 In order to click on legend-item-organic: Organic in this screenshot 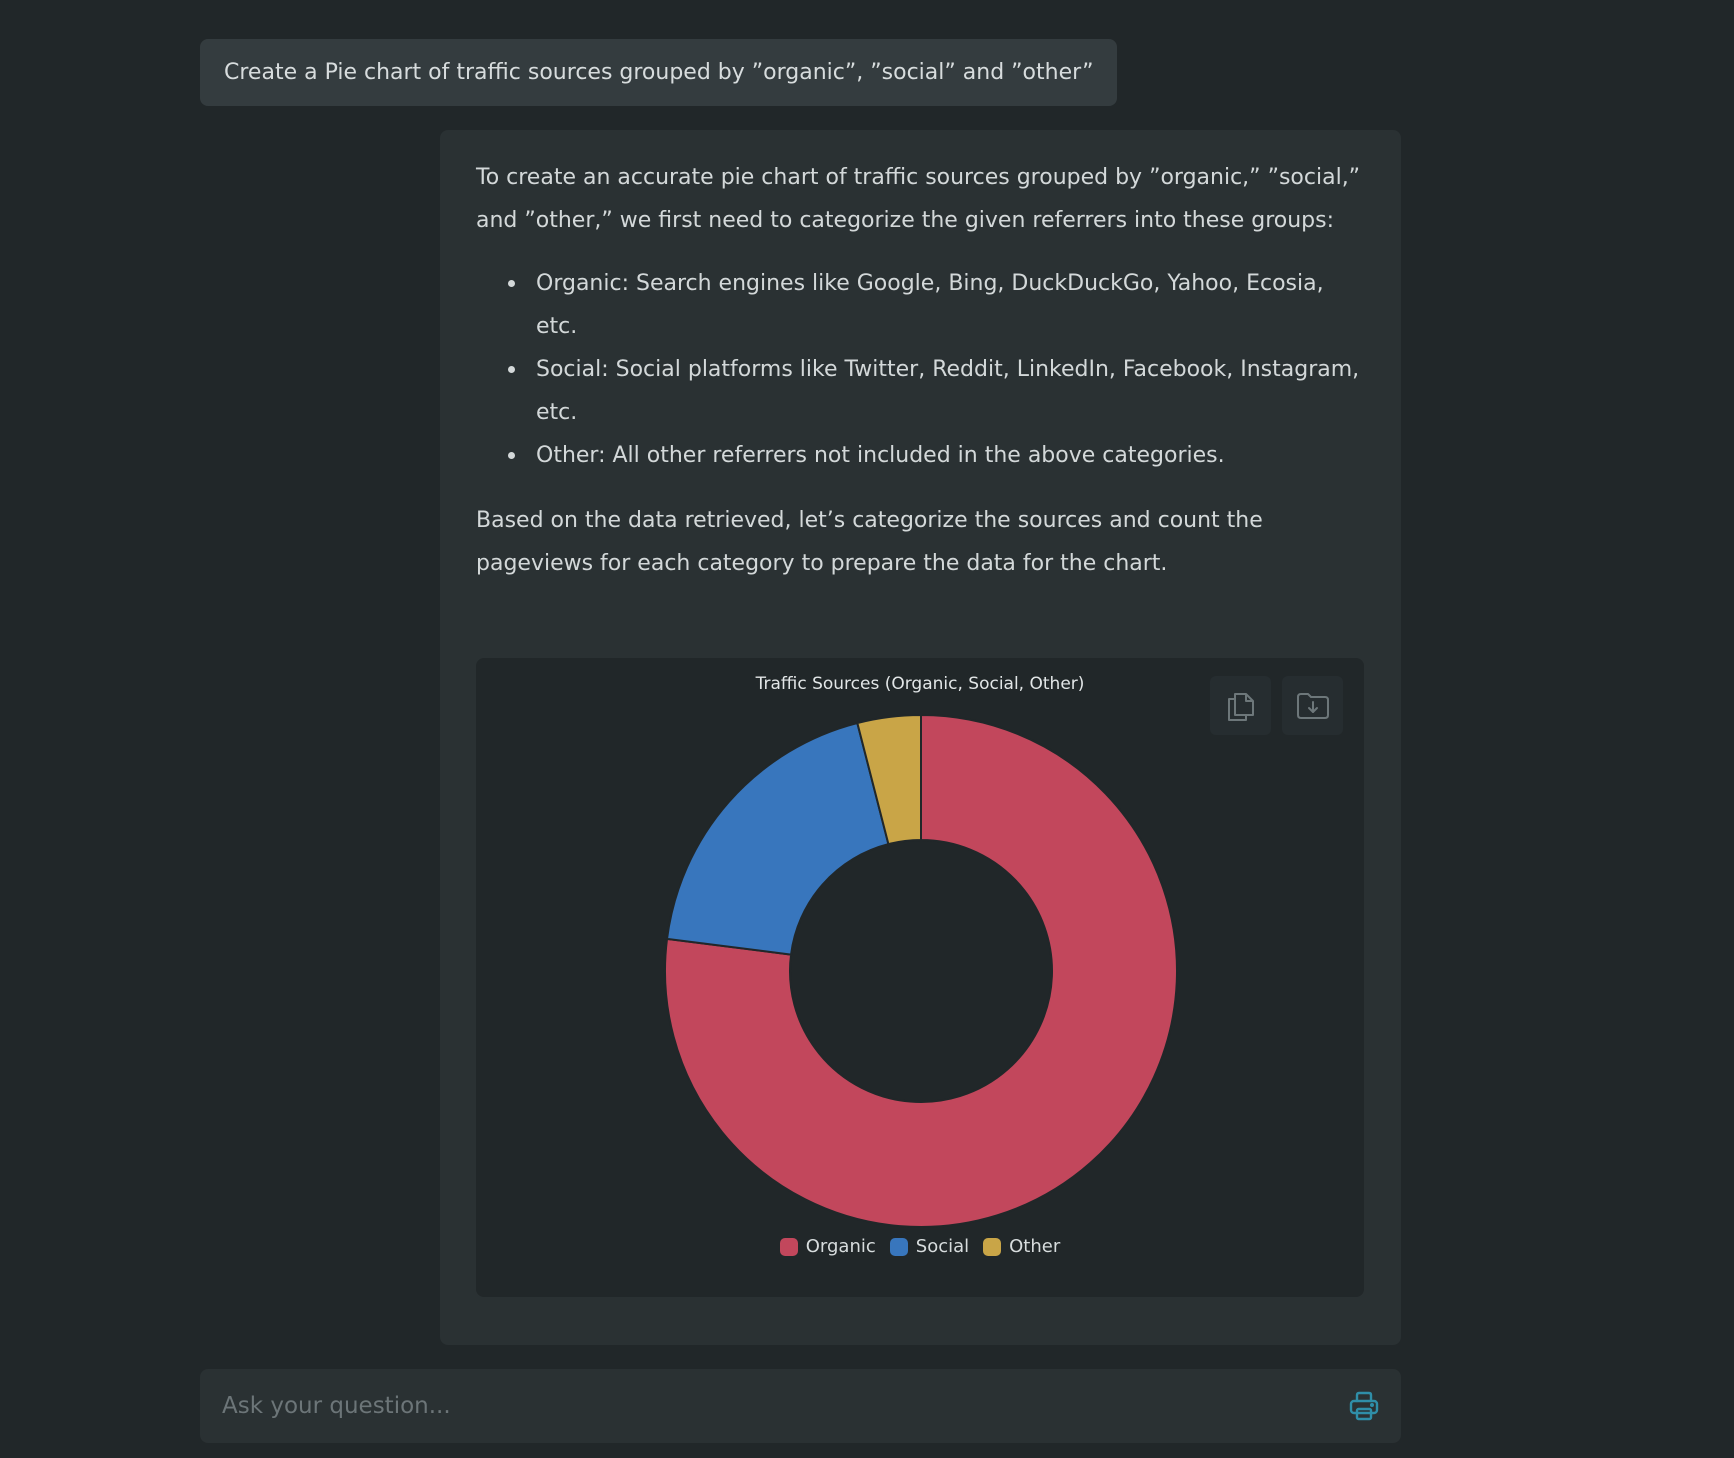, I will do `click(827, 1246)`.